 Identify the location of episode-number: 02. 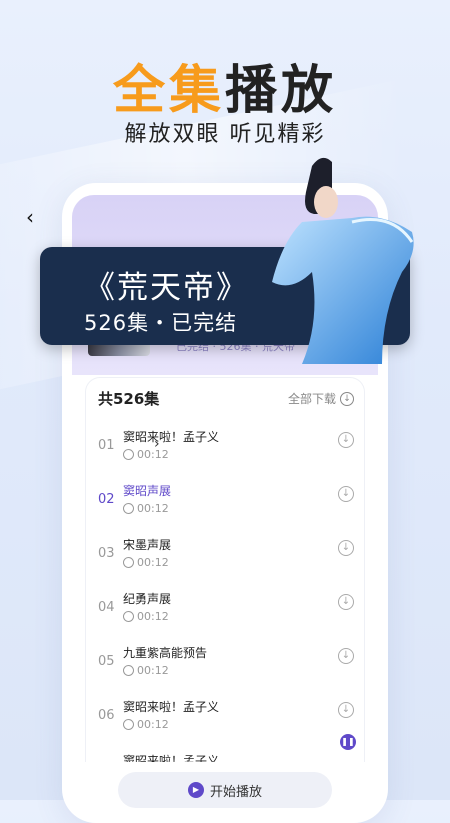
(106, 499).